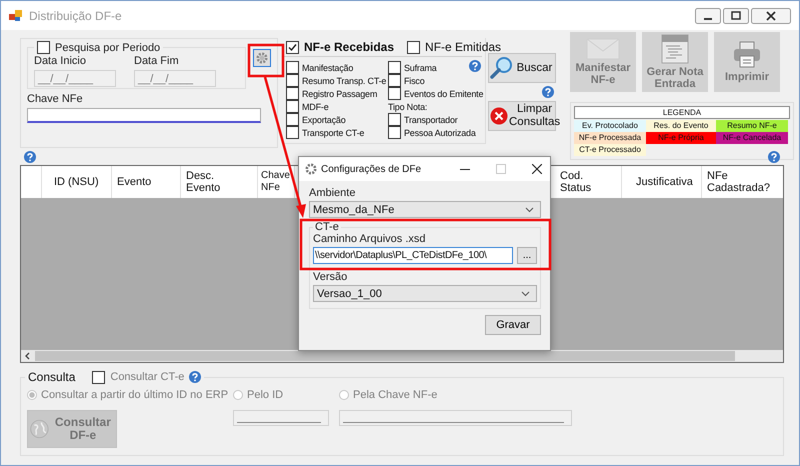 Image resolution: width=800 pixels, height=466 pixels. I want to click on search-button: Buscar, so click(522, 68).